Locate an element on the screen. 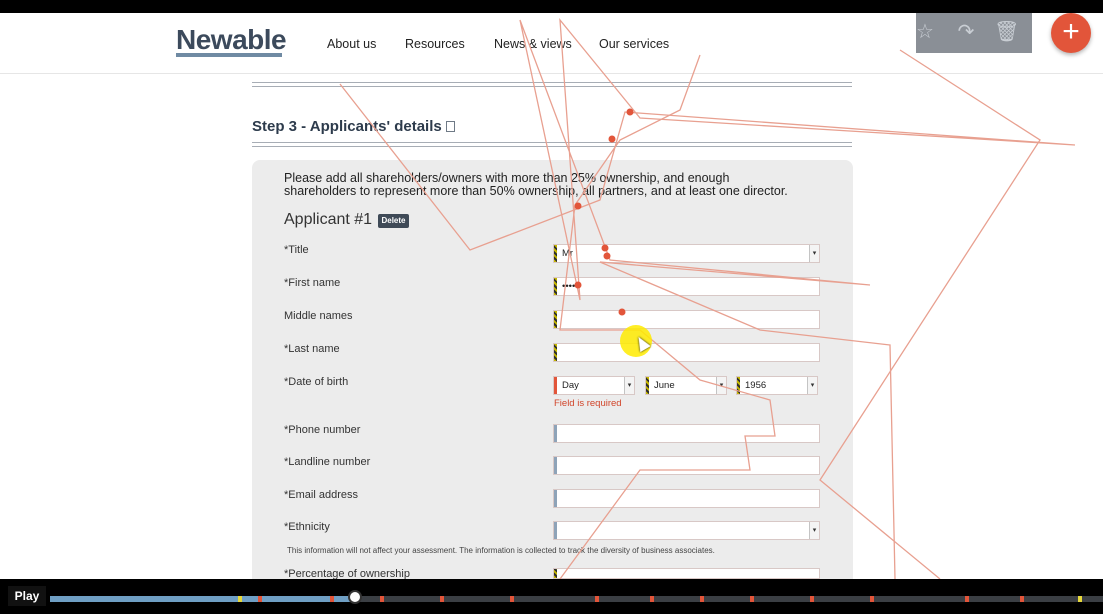 The height and width of the screenshot is (614, 1103). last-name-label: *Last name is located at coordinates (312, 349).